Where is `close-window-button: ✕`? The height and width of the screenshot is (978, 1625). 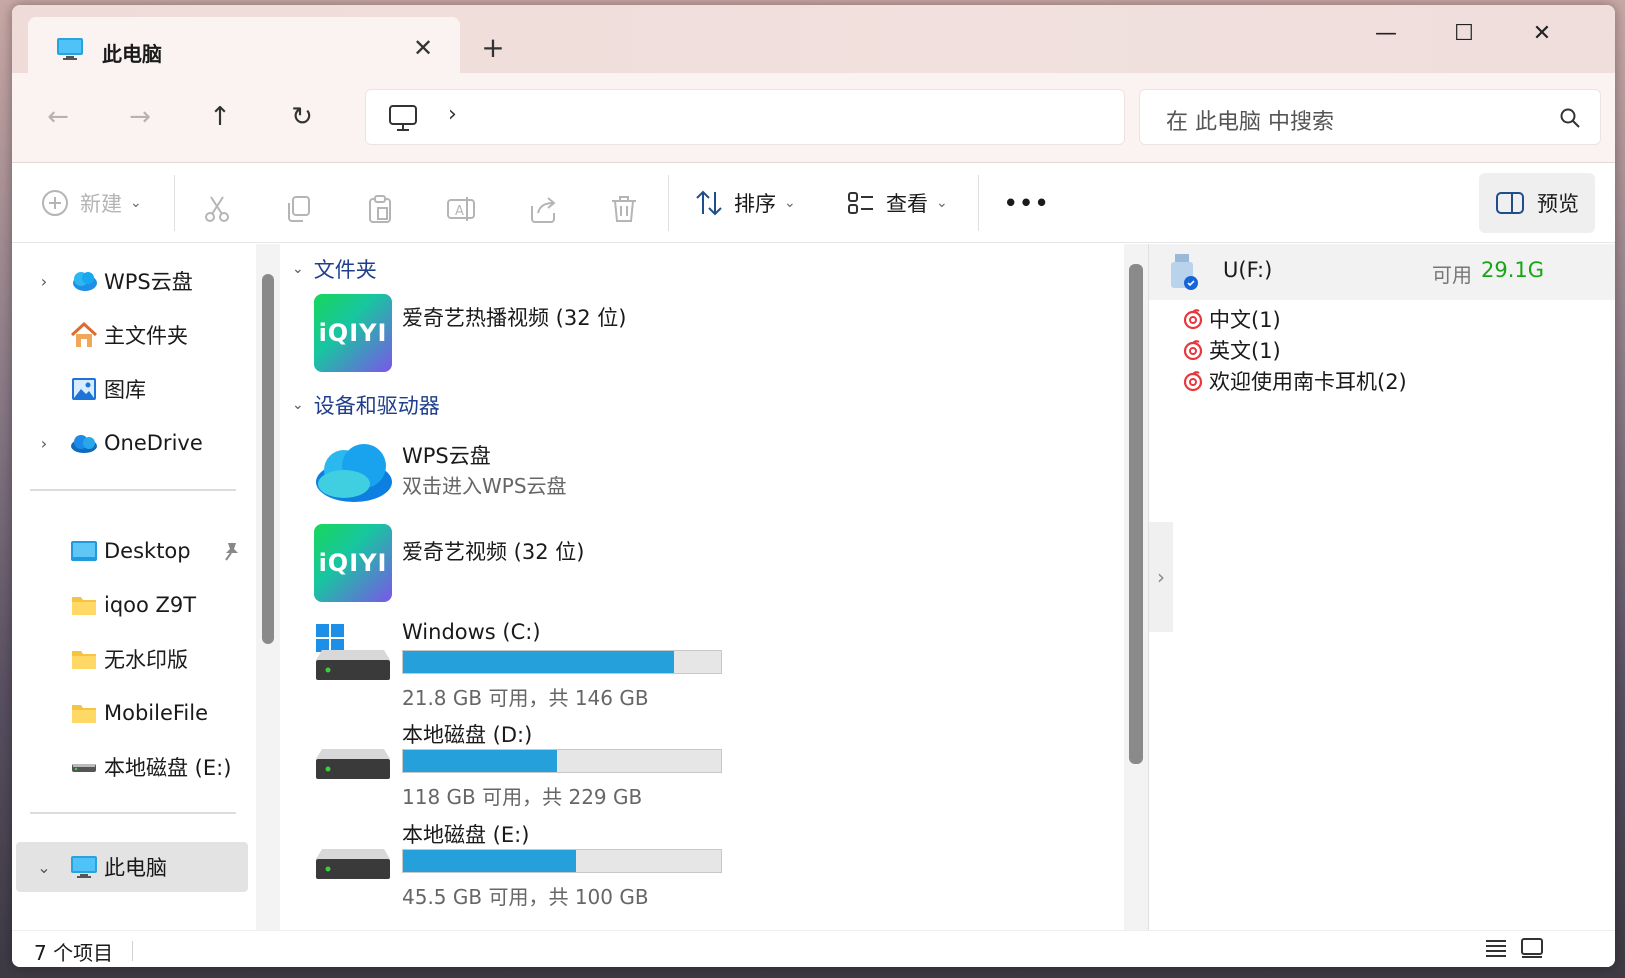 close-window-button: ✕ is located at coordinates (1542, 34).